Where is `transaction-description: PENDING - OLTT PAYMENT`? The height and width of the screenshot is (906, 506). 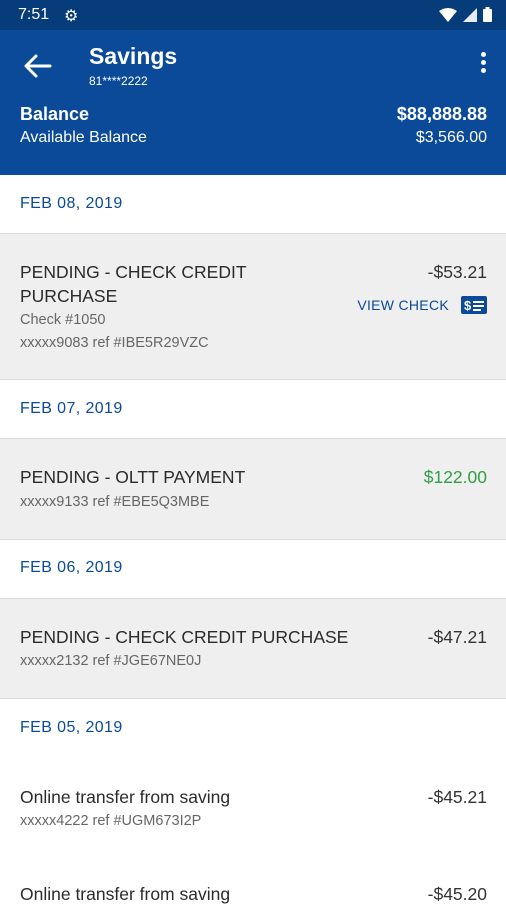
transaction-description: PENDING - OLTT PAYMENT is located at coordinates (133, 477).